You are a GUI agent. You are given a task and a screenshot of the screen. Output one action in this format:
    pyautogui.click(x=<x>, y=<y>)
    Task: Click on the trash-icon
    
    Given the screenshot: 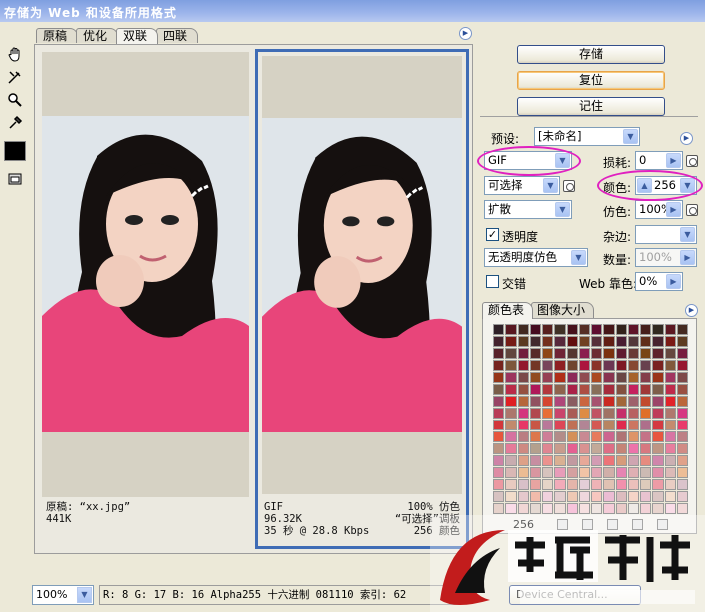 What is the action you would take?
    pyautogui.click(x=662, y=524)
    